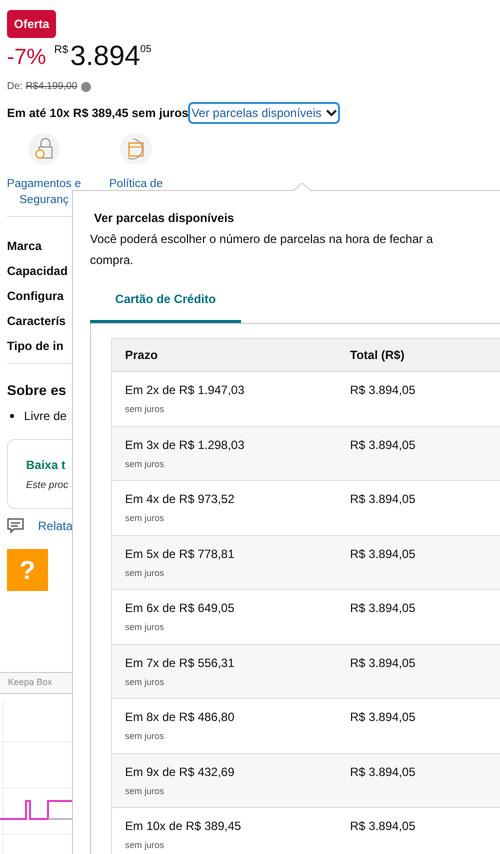  I want to click on price-cents: 05, so click(146, 50).